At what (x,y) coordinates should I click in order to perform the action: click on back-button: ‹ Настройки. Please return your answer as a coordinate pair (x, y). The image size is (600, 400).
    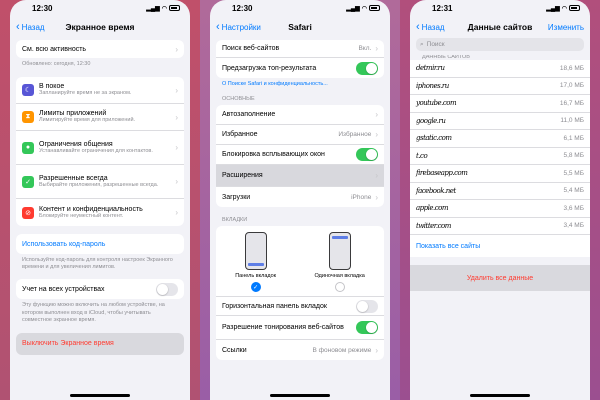
    Looking at the image, I should click on (238, 27).